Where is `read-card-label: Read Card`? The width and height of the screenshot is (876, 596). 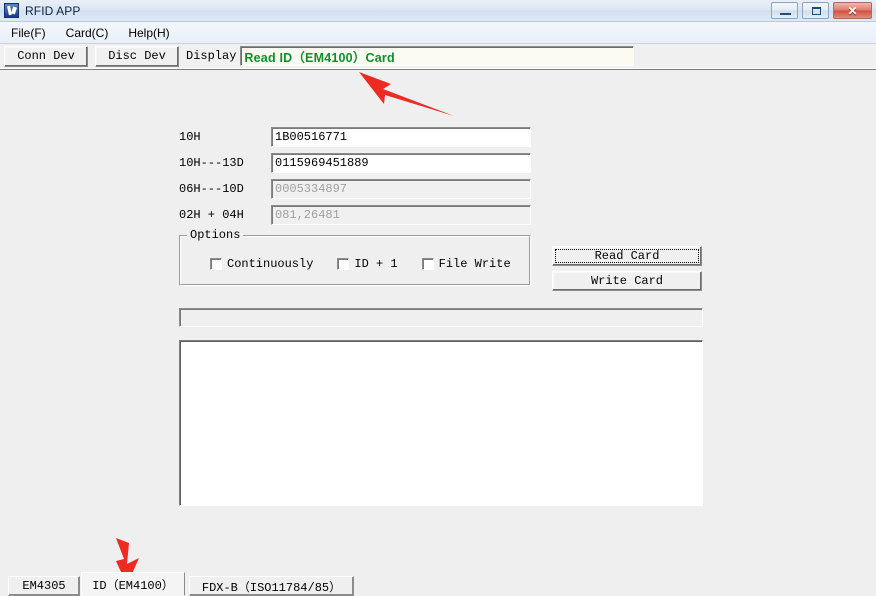
read-card-label: Read Card is located at coordinates (627, 256).